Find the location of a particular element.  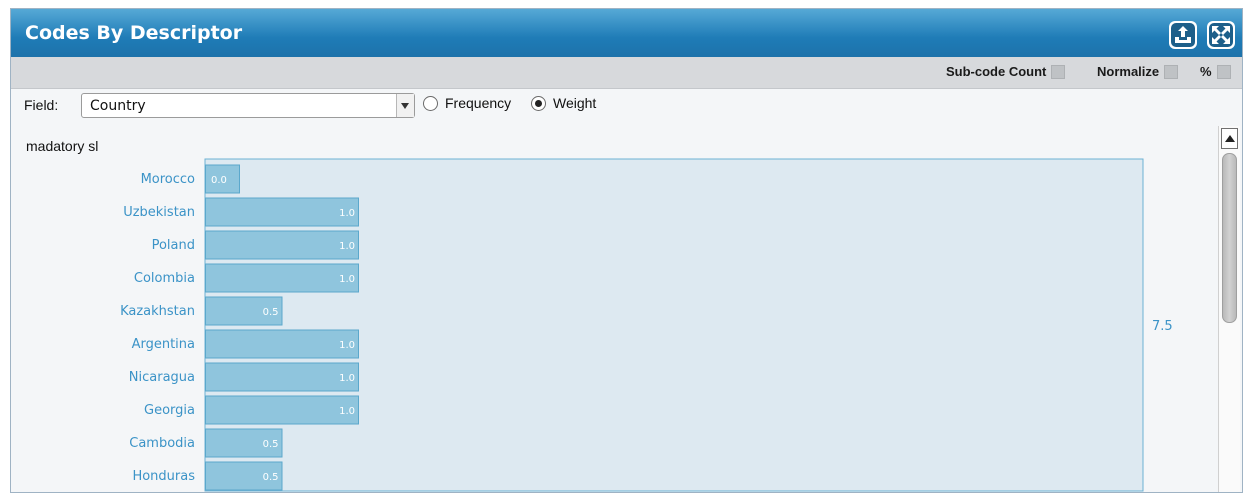

panel-title: Codes By Descriptor is located at coordinates (134, 33).